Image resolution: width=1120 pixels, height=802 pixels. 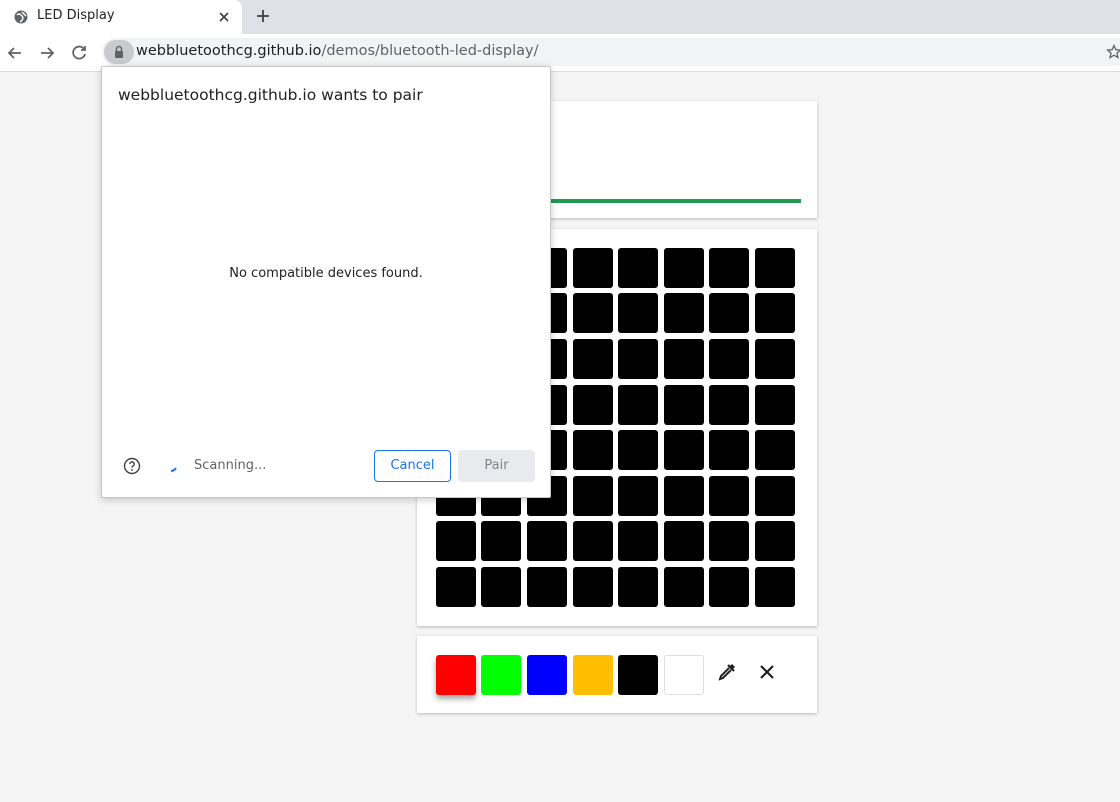 What do you see at coordinates (560, 17) in the screenshot?
I see `tab-strip: LED Display` at bounding box center [560, 17].